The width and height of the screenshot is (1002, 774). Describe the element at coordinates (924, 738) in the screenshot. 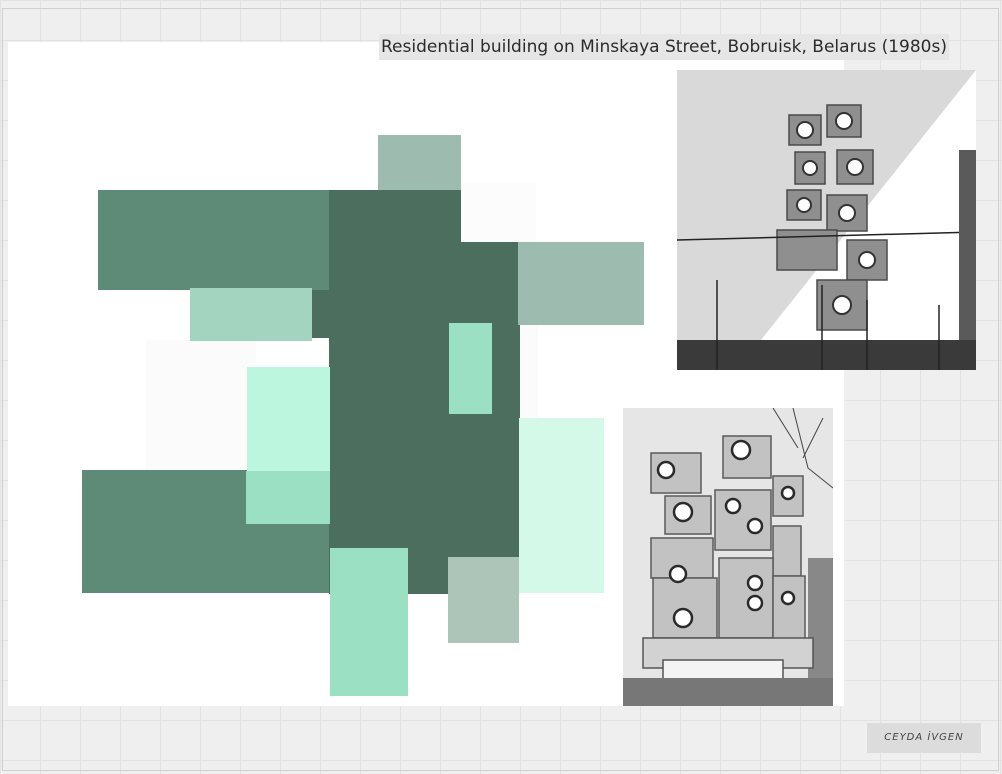

I see `author-signature: CEYDA İVGEN` at that location.